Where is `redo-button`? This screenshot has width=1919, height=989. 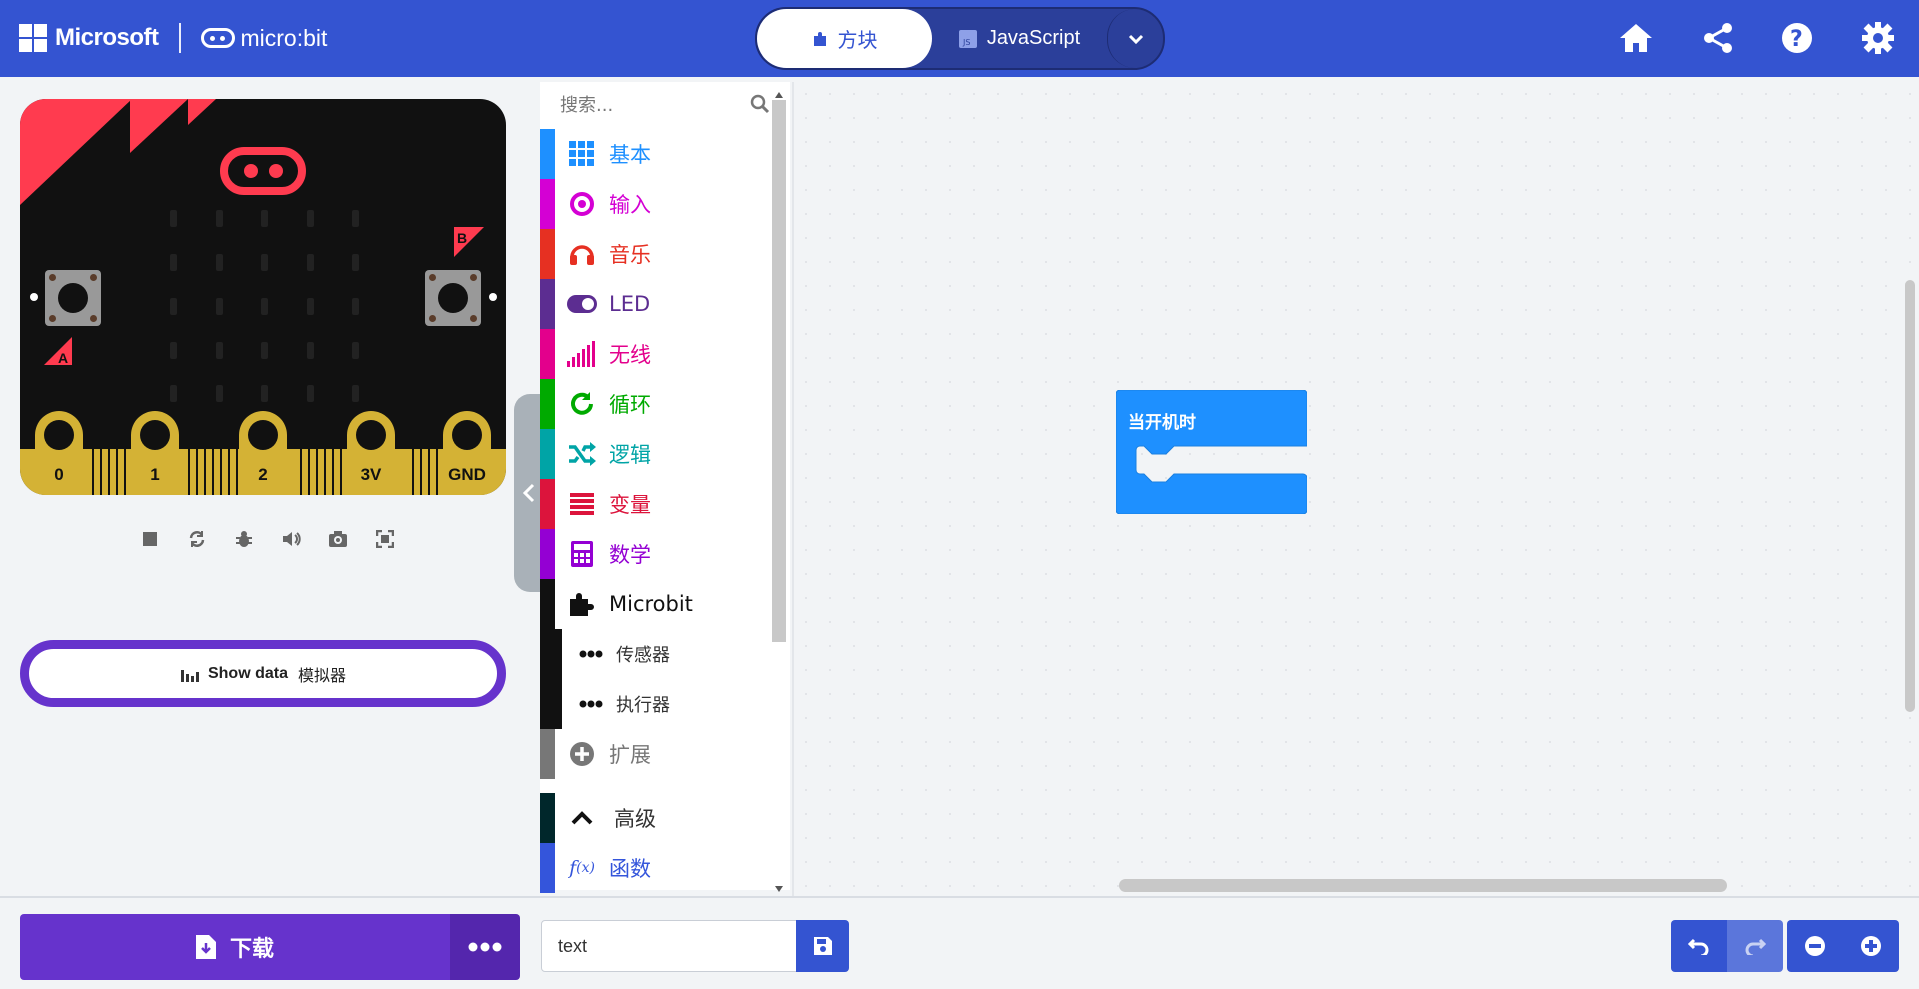
redo-button is located at coordinates (1755, 946).